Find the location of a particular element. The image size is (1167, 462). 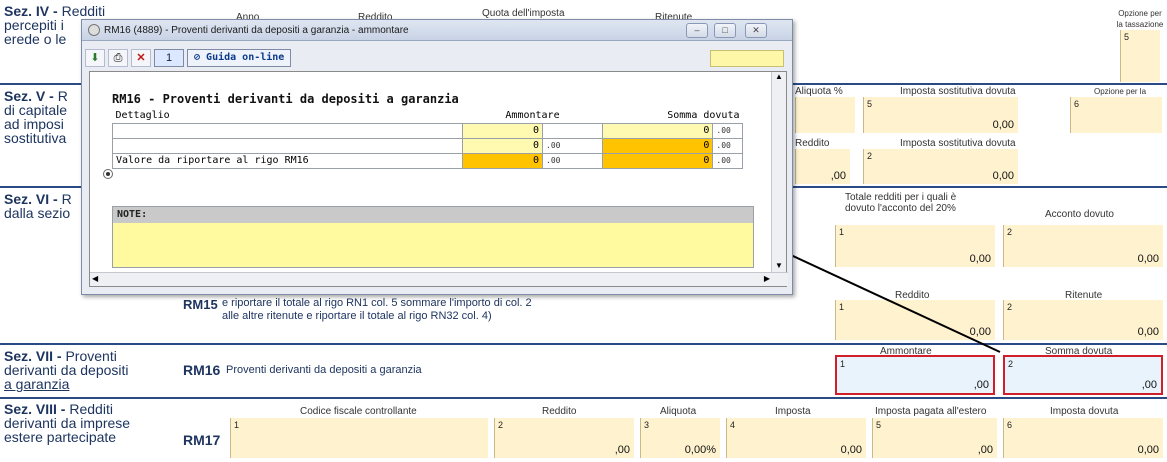

print-icon: ⎙ is located at coordinates (118, 58).